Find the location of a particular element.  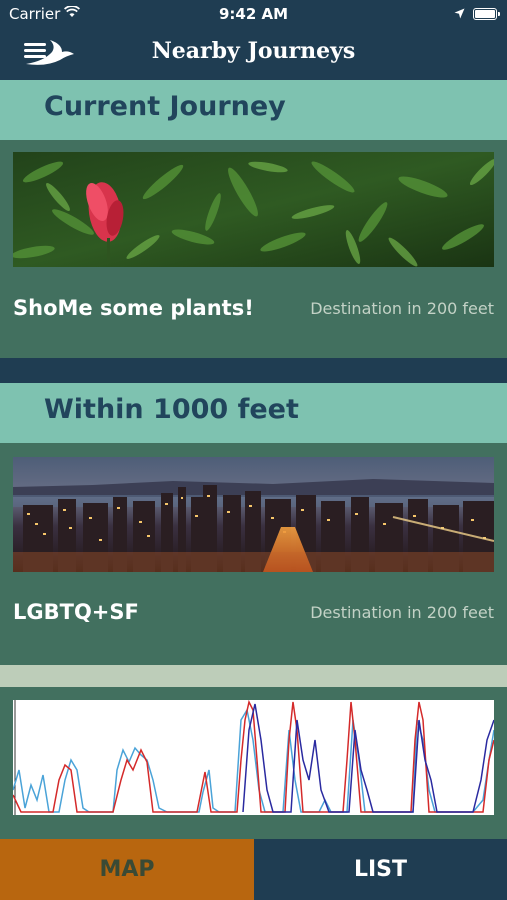

clock: 9:42 AM is located at coordinates (253, 14).